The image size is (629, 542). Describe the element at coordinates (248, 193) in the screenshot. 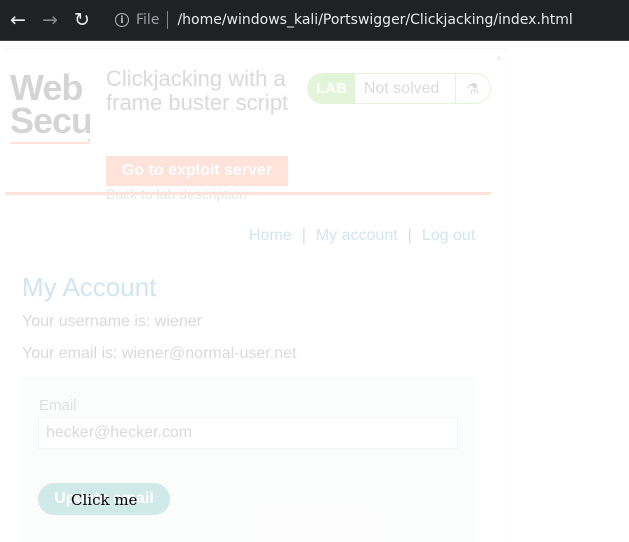

I see `header-divider` at that location.